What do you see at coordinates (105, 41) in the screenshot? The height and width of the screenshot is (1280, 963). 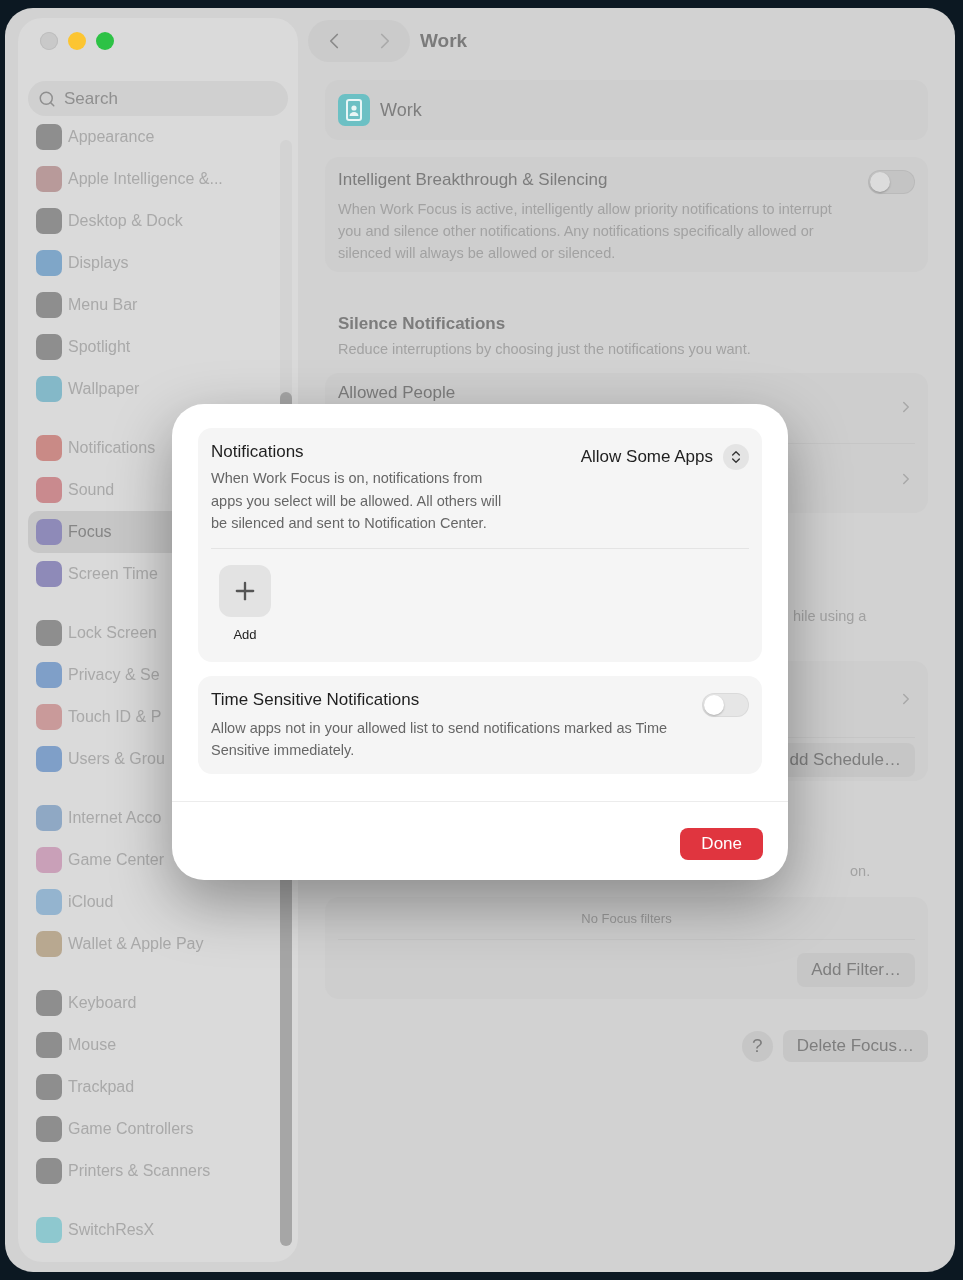 I see `zoom-button` at bounding box center [105, 41].